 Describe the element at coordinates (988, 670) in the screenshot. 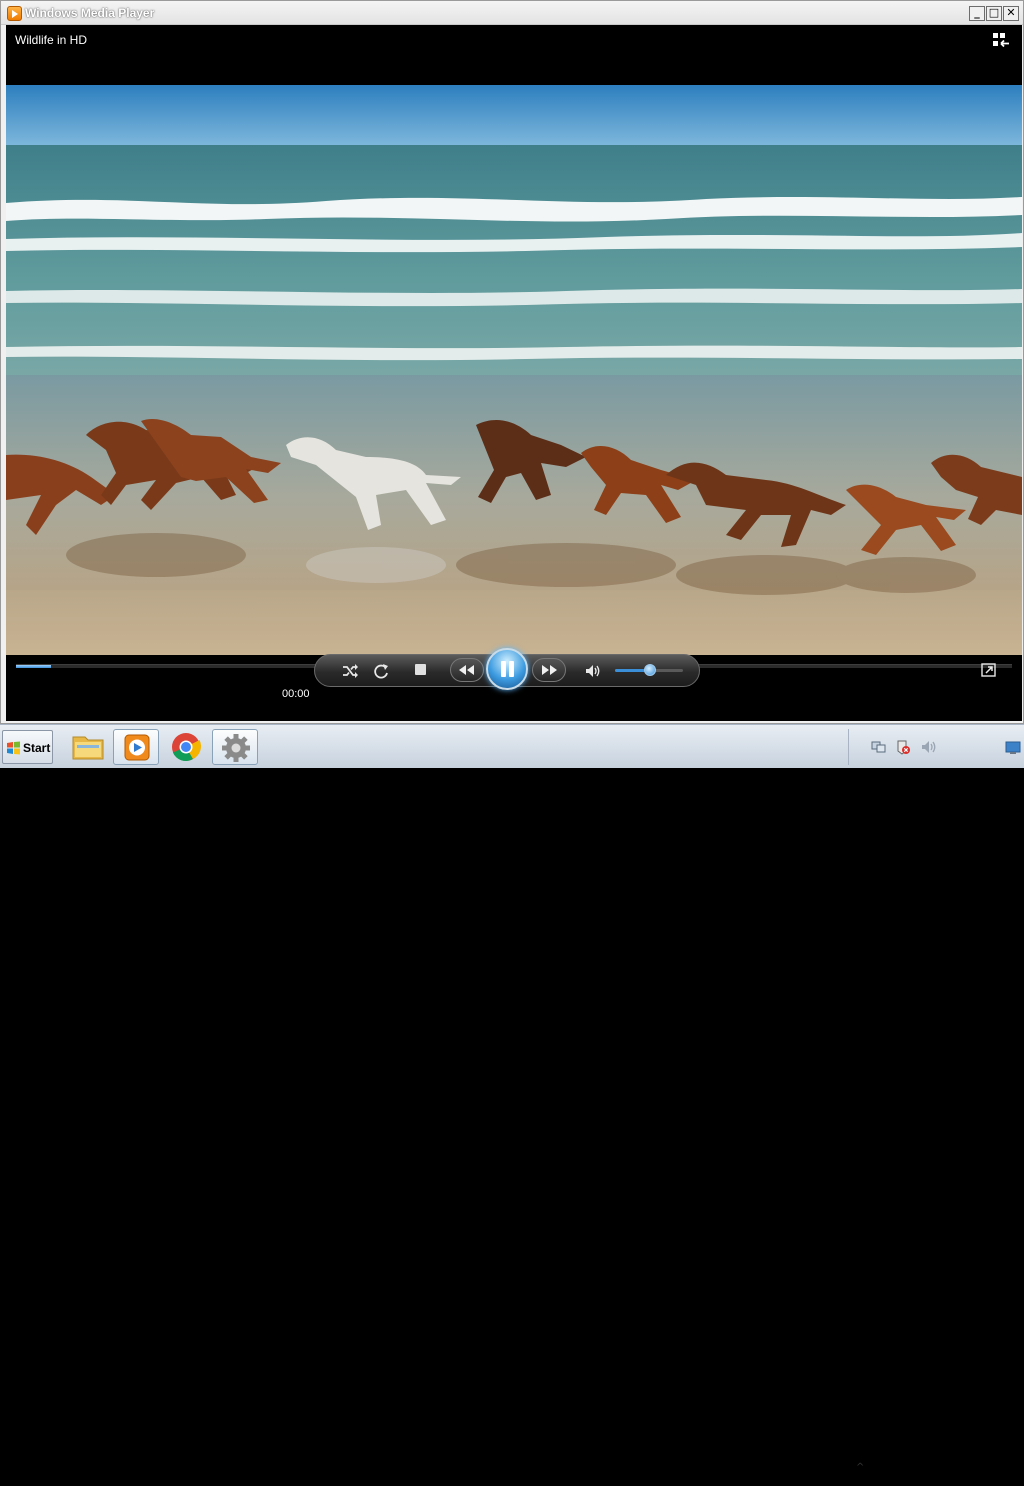

I see `fullscreen-icon` at that location.